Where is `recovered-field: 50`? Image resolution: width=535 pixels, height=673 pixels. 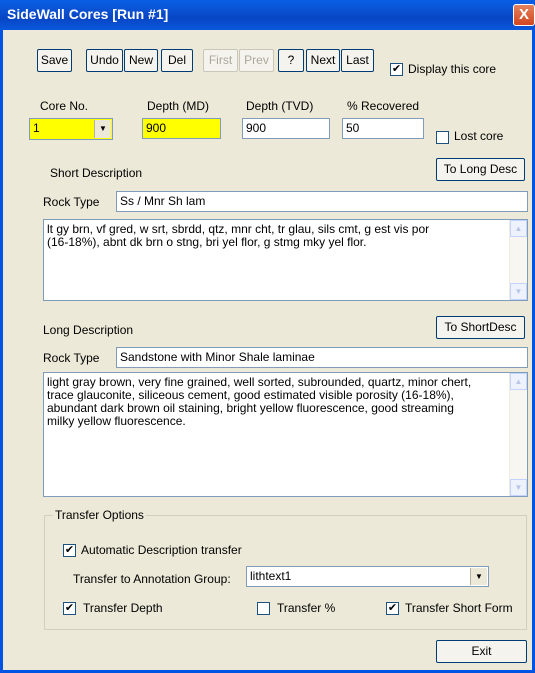
recovered-field: 50 is located at coordinates (383, 128).